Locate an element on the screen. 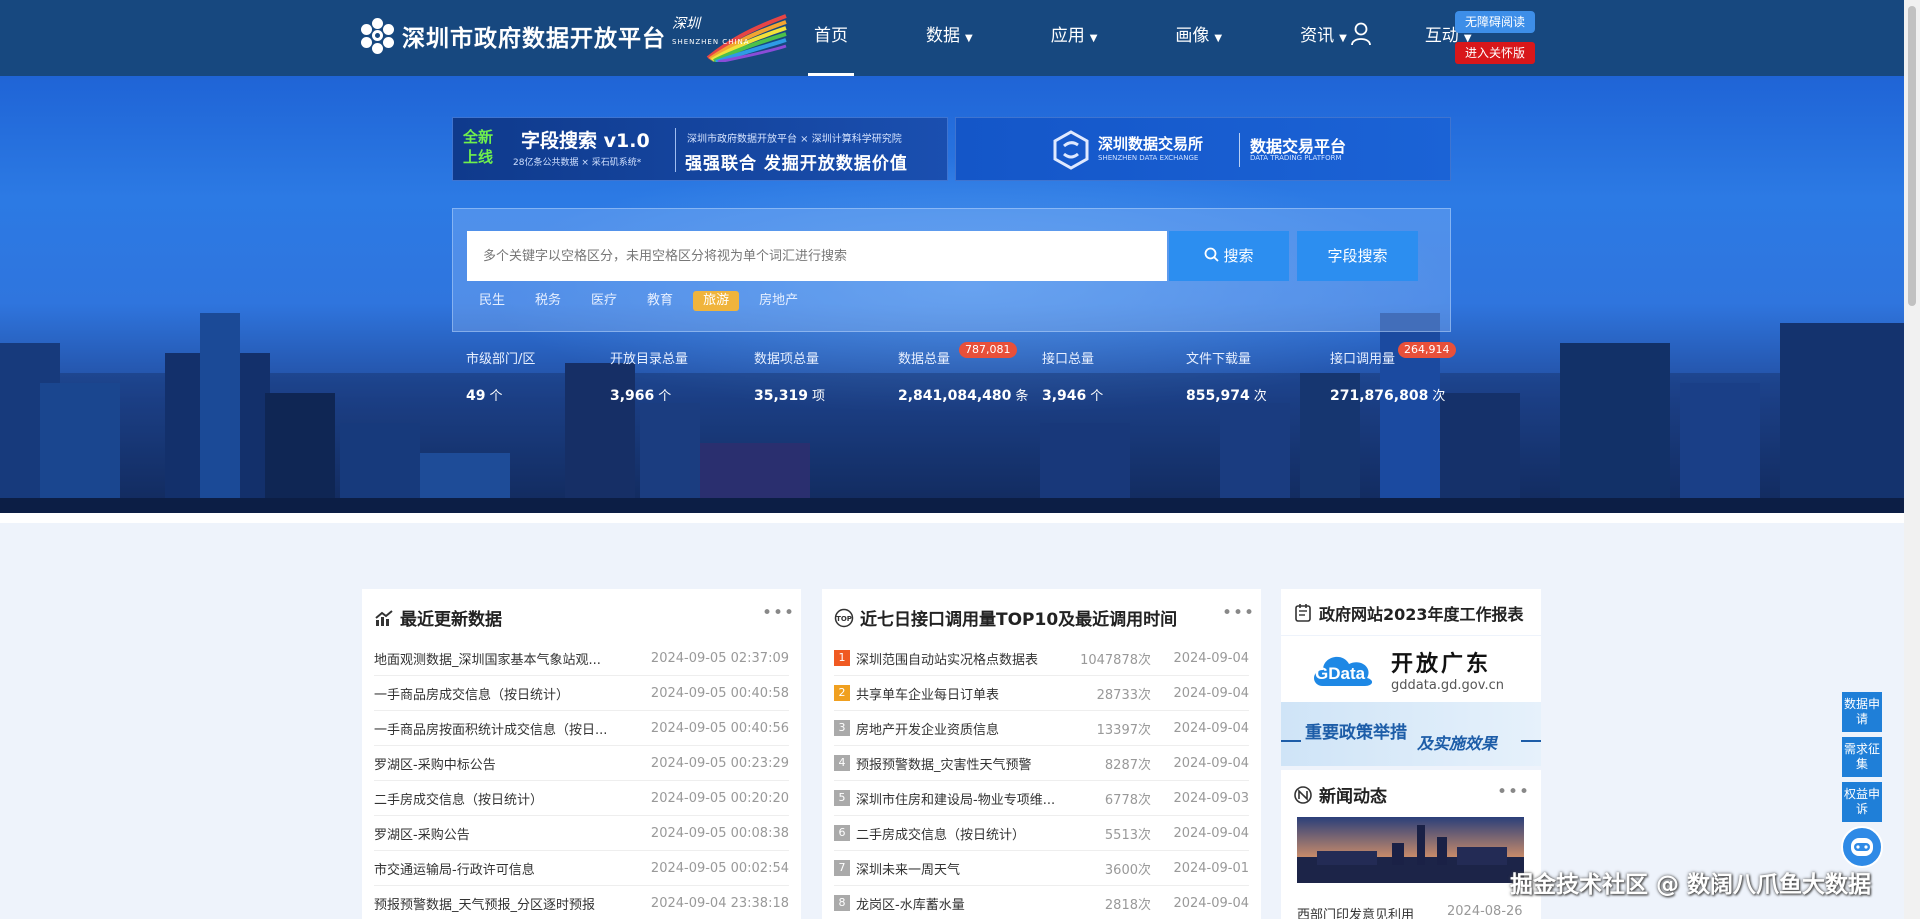 This screenshot has height=919, width=1920. nav-data: 数据 ▼ is located at coordinates (949, 38).